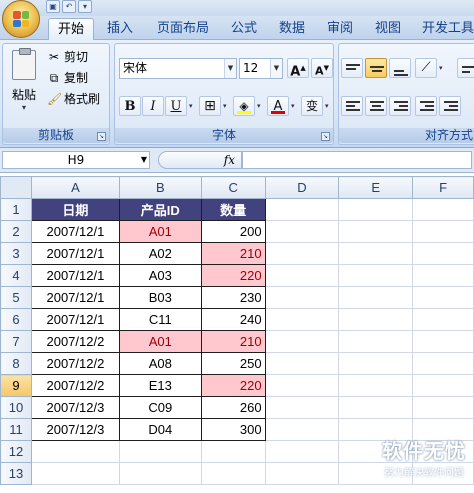 The height and width of the screenshot is (493, 474). Describe the element at coordinates (322, 68) in the screenshot. I see `shrink-font-button: A▼` at that location.